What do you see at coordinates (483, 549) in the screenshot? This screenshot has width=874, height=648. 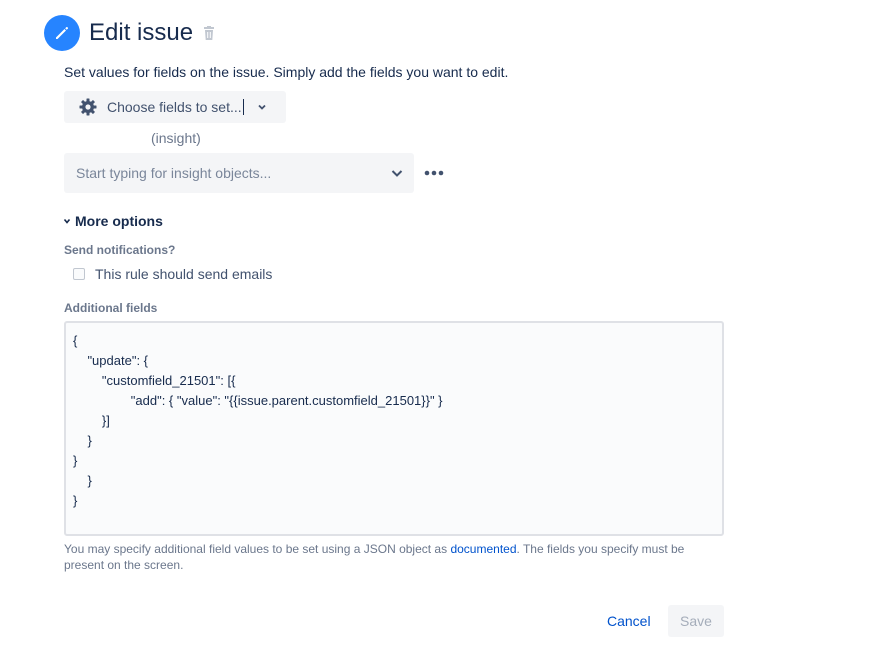 I see `documented-link: documented` at bounding box center [483, 549].